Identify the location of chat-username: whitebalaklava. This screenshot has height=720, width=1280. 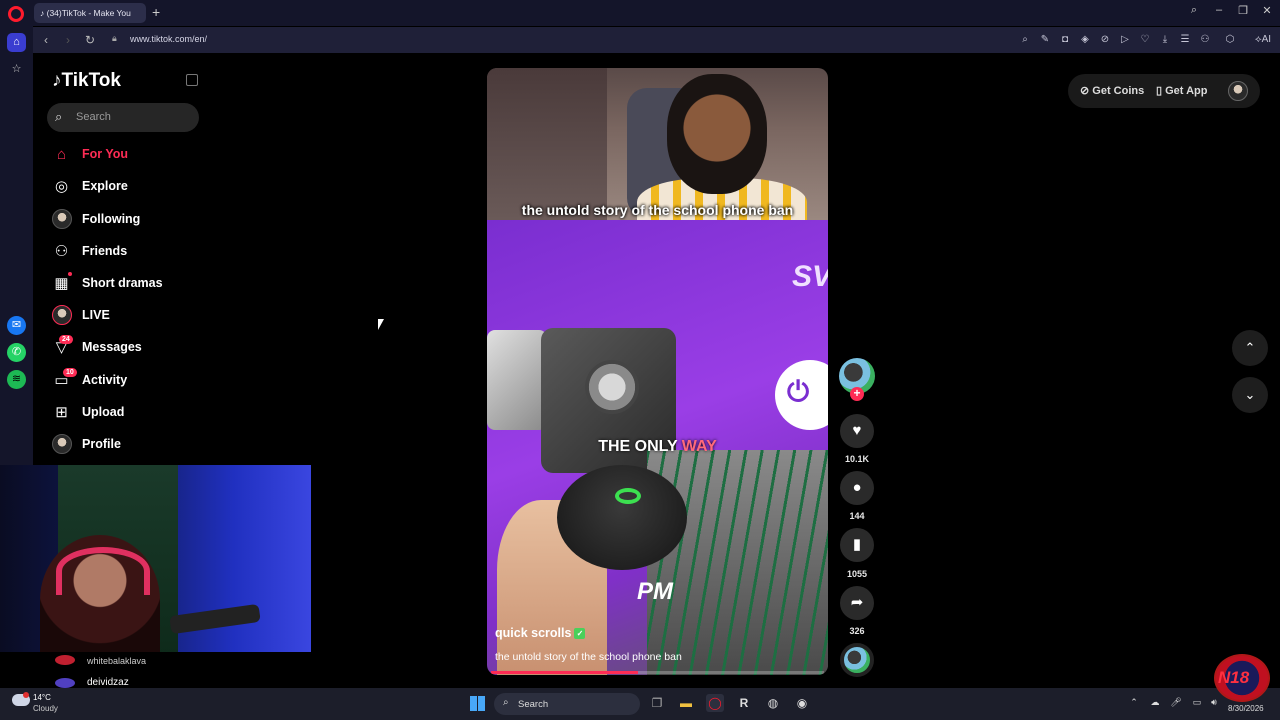
(117, 661).